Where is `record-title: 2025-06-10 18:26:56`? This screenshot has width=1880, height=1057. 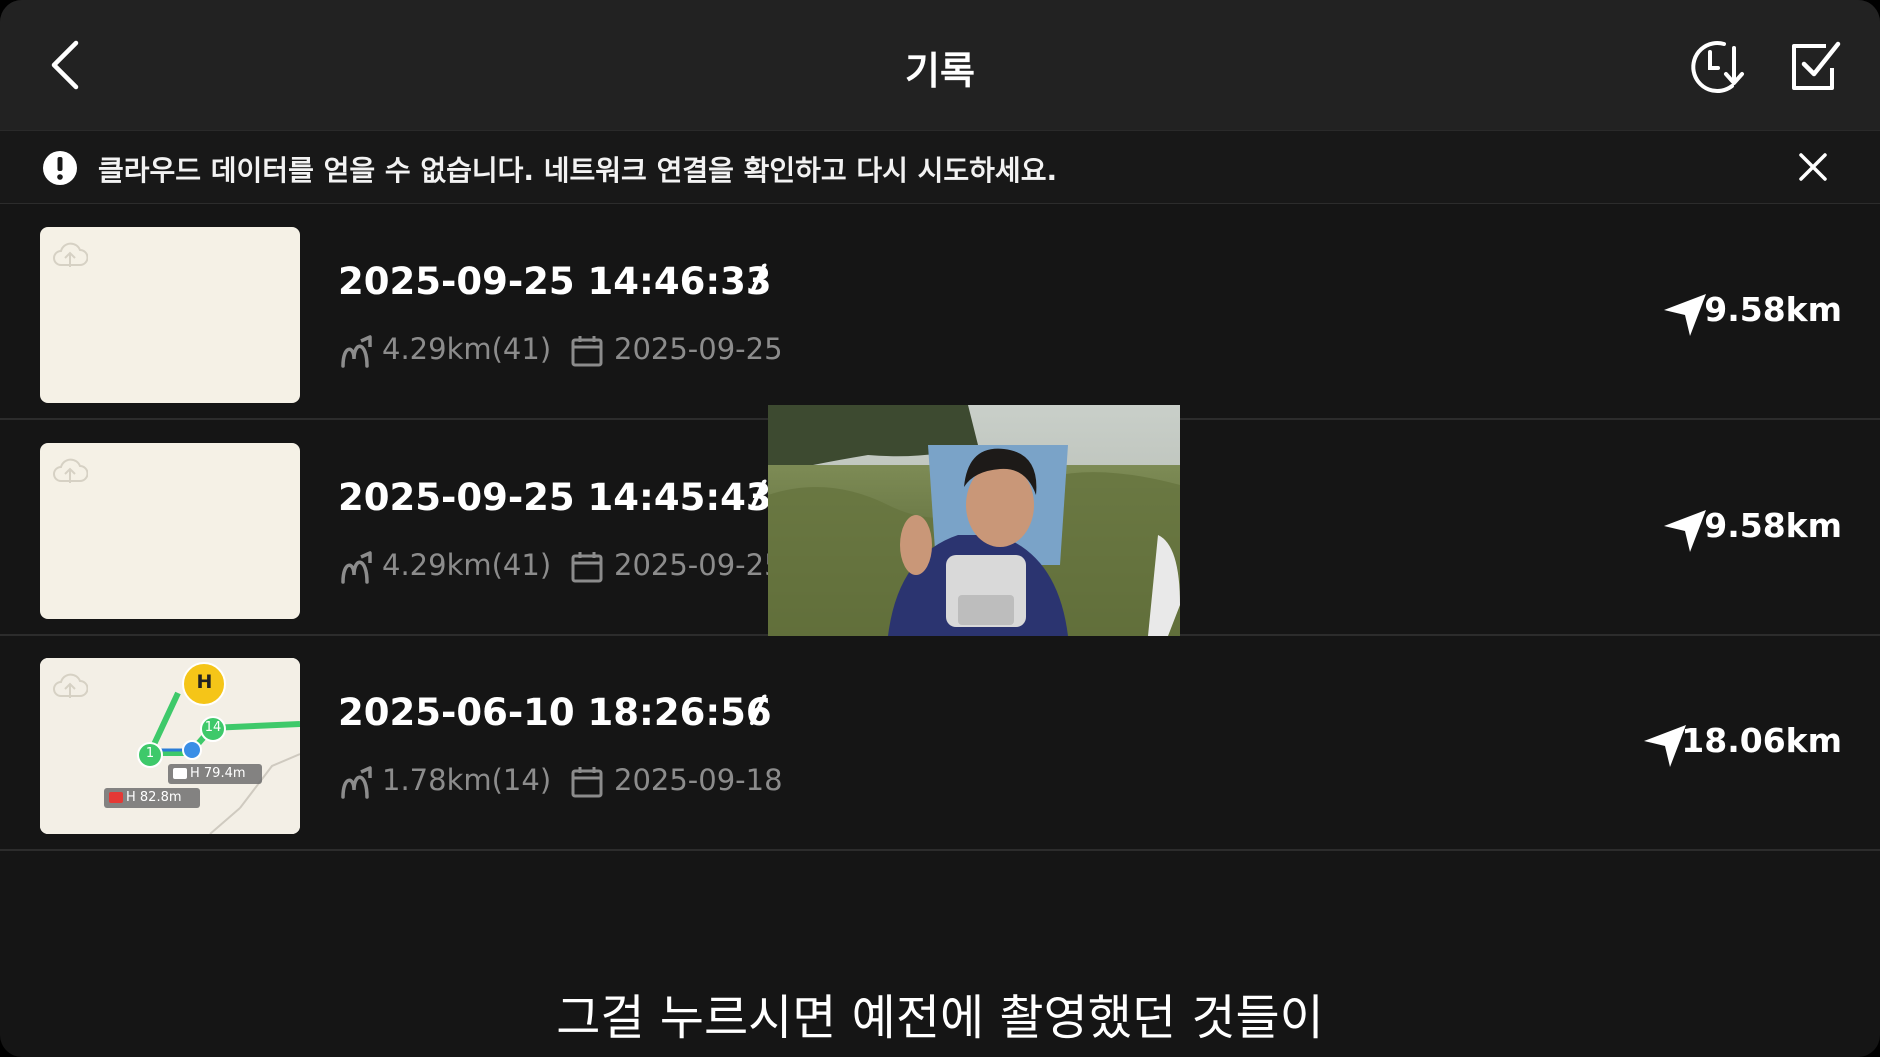
record-title: 2025-06-10 18:26:56 is located at coordinates (555, 712).